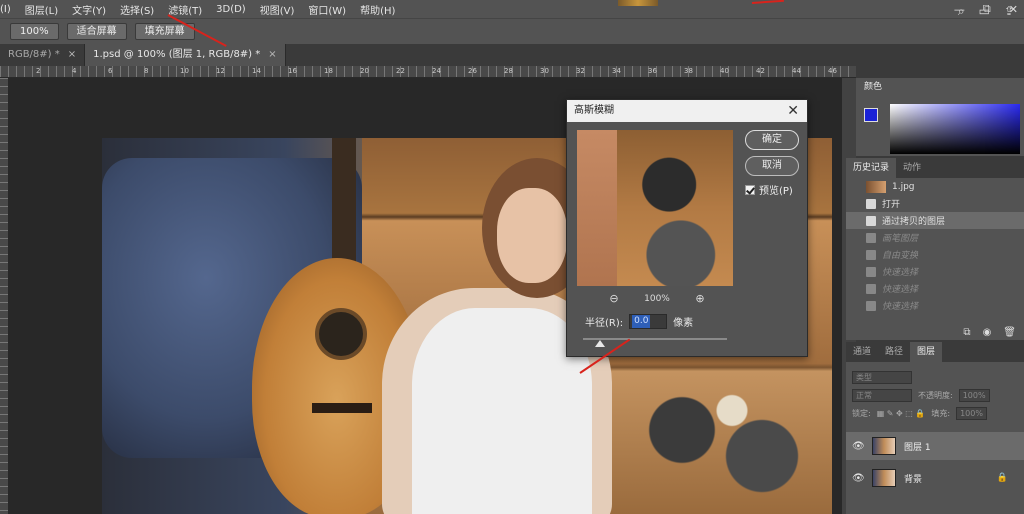 The width and height of the screenshot is (1024, 514). I want to click on blend-row: 正常 不透明度: 100%, so click(935, 395).